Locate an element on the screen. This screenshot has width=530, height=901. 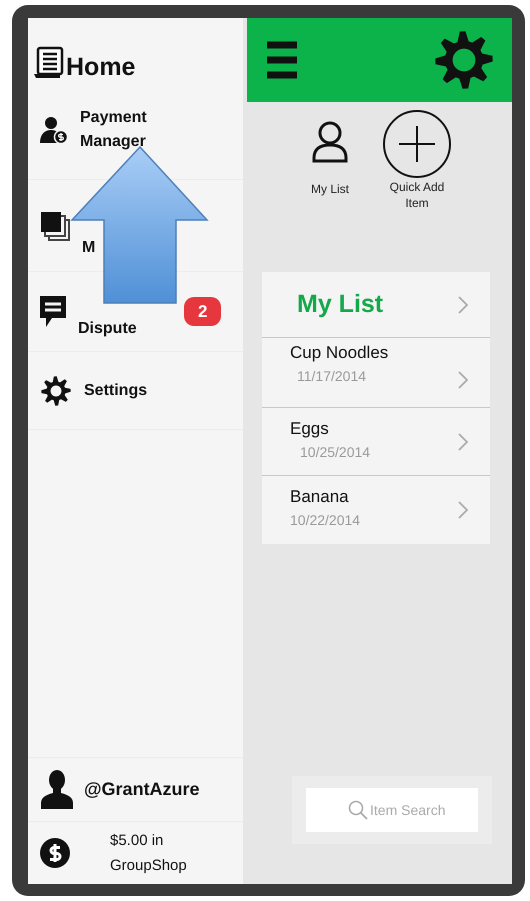
list-title: My List is located at coordinates (340, 304).